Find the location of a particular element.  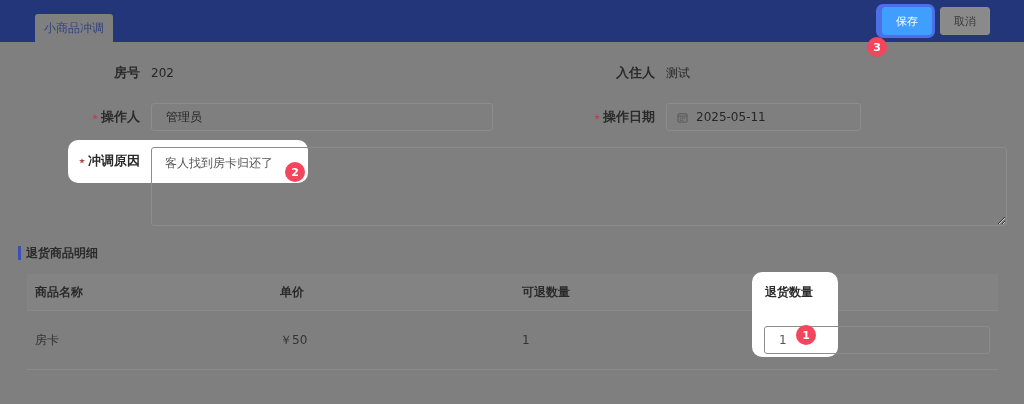

section-marker is located at coordinates (19, 253).